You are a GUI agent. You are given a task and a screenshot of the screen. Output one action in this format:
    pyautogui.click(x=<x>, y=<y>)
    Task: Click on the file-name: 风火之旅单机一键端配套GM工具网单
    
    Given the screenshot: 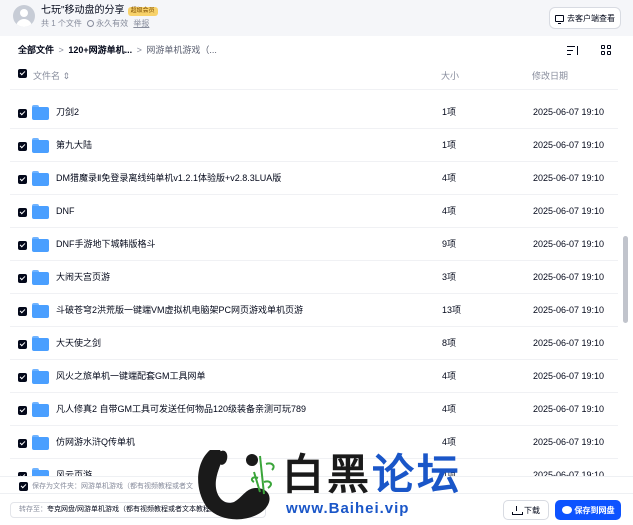 What is the action you would take?
    pyautogui.click(x=131, y=376)
    